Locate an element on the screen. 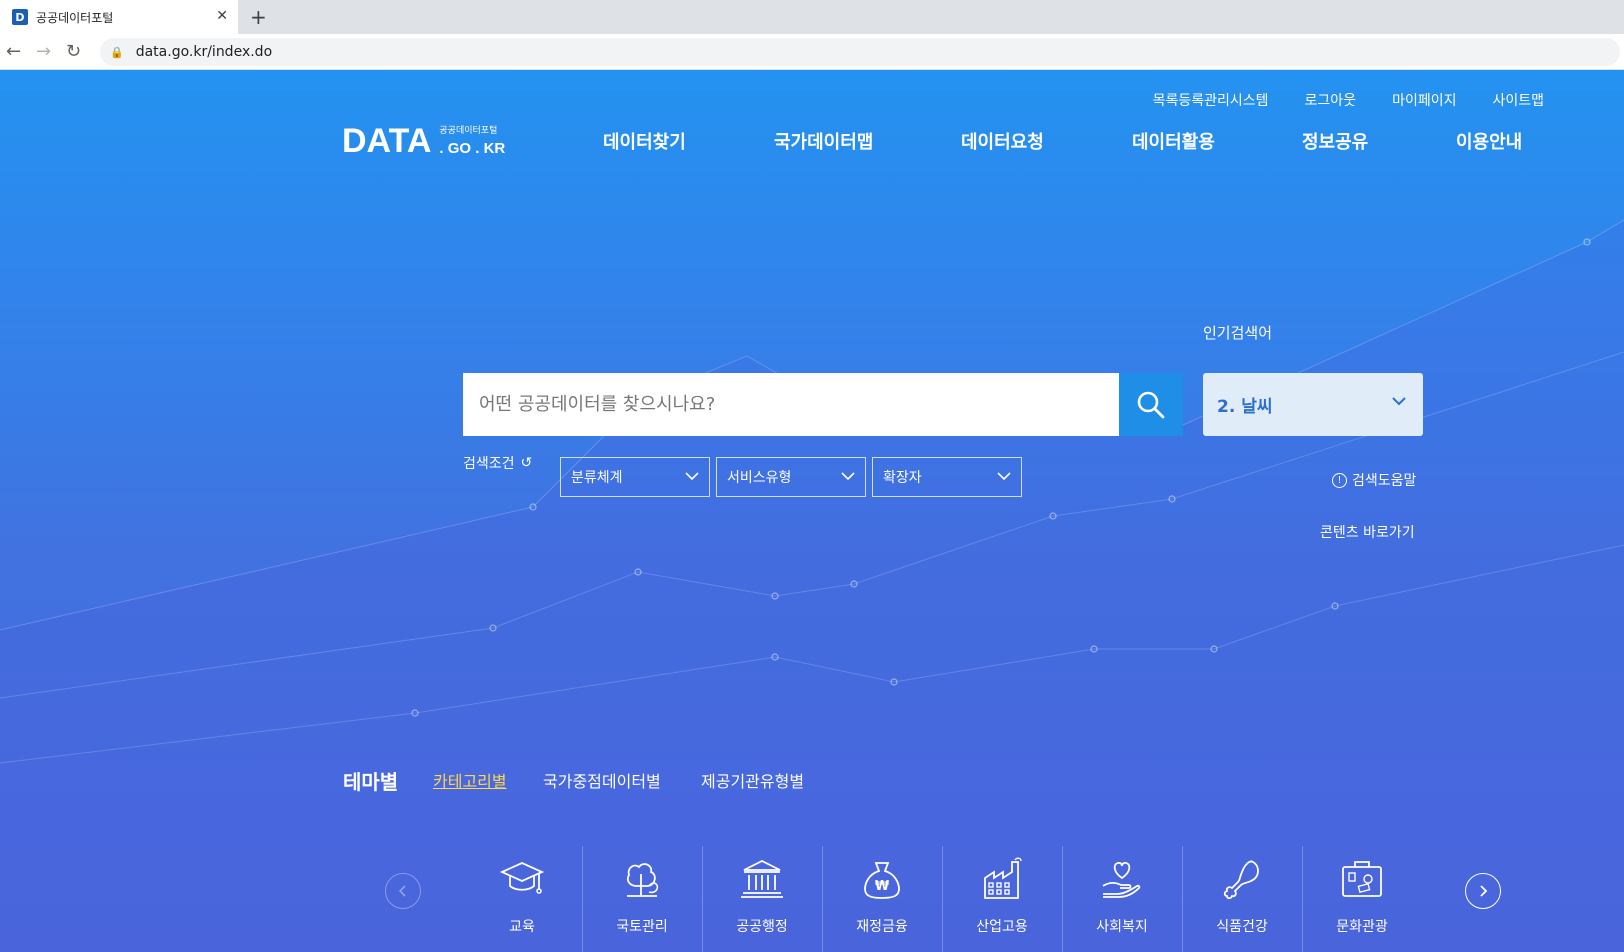 Image resolution: width=1624 pixels, height=952 pixels. nav-data-request: 데이터요청 is located at coordinates (1002, 141).